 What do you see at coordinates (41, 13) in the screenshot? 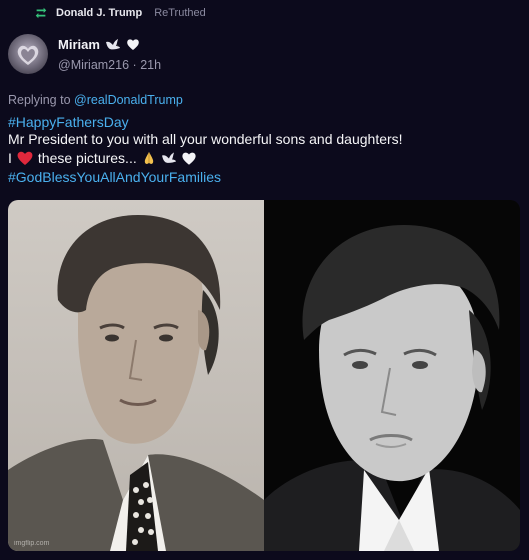
I see `retruth-icon` at bounding box center [41, 13].